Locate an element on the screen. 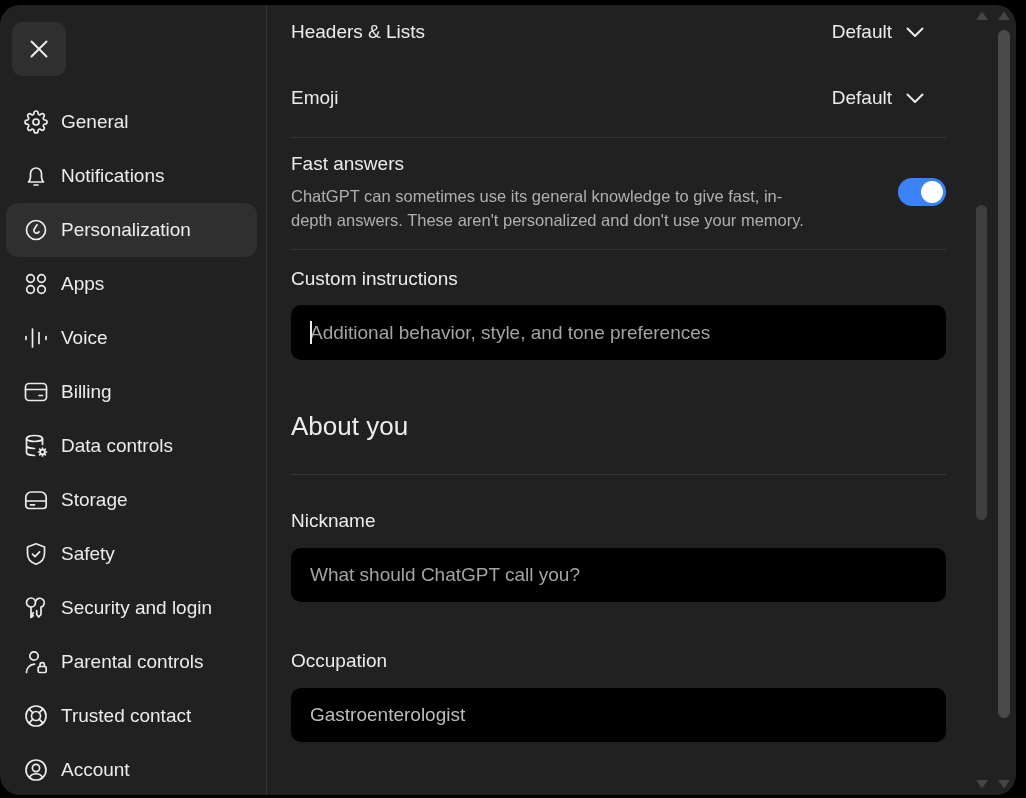  lifebuoy-icon is located at coordinates (36, 716).